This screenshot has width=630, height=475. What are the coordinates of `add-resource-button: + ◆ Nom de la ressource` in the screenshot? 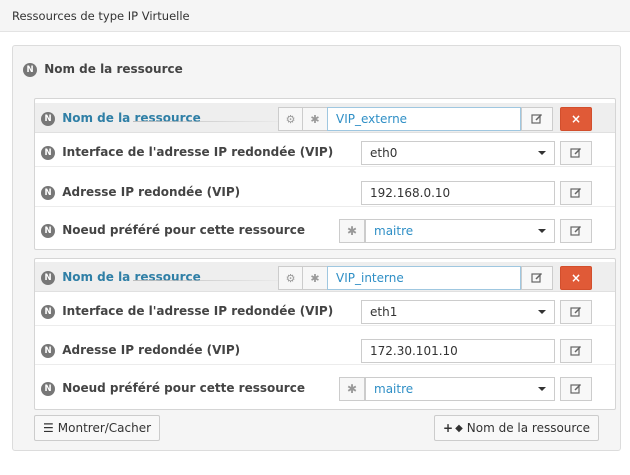 It's located at (517, 428).